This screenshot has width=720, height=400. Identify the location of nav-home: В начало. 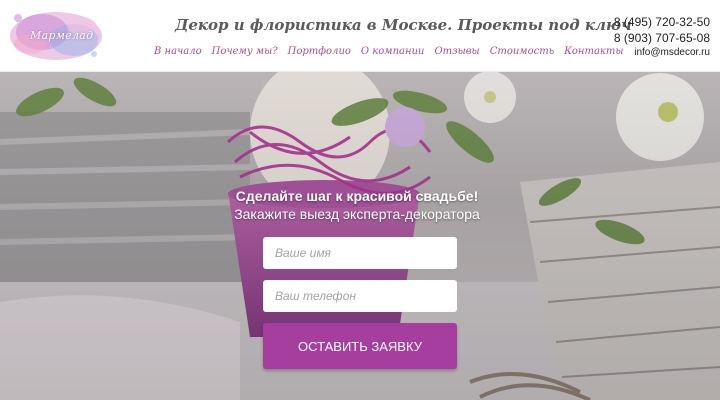
(178, 51).